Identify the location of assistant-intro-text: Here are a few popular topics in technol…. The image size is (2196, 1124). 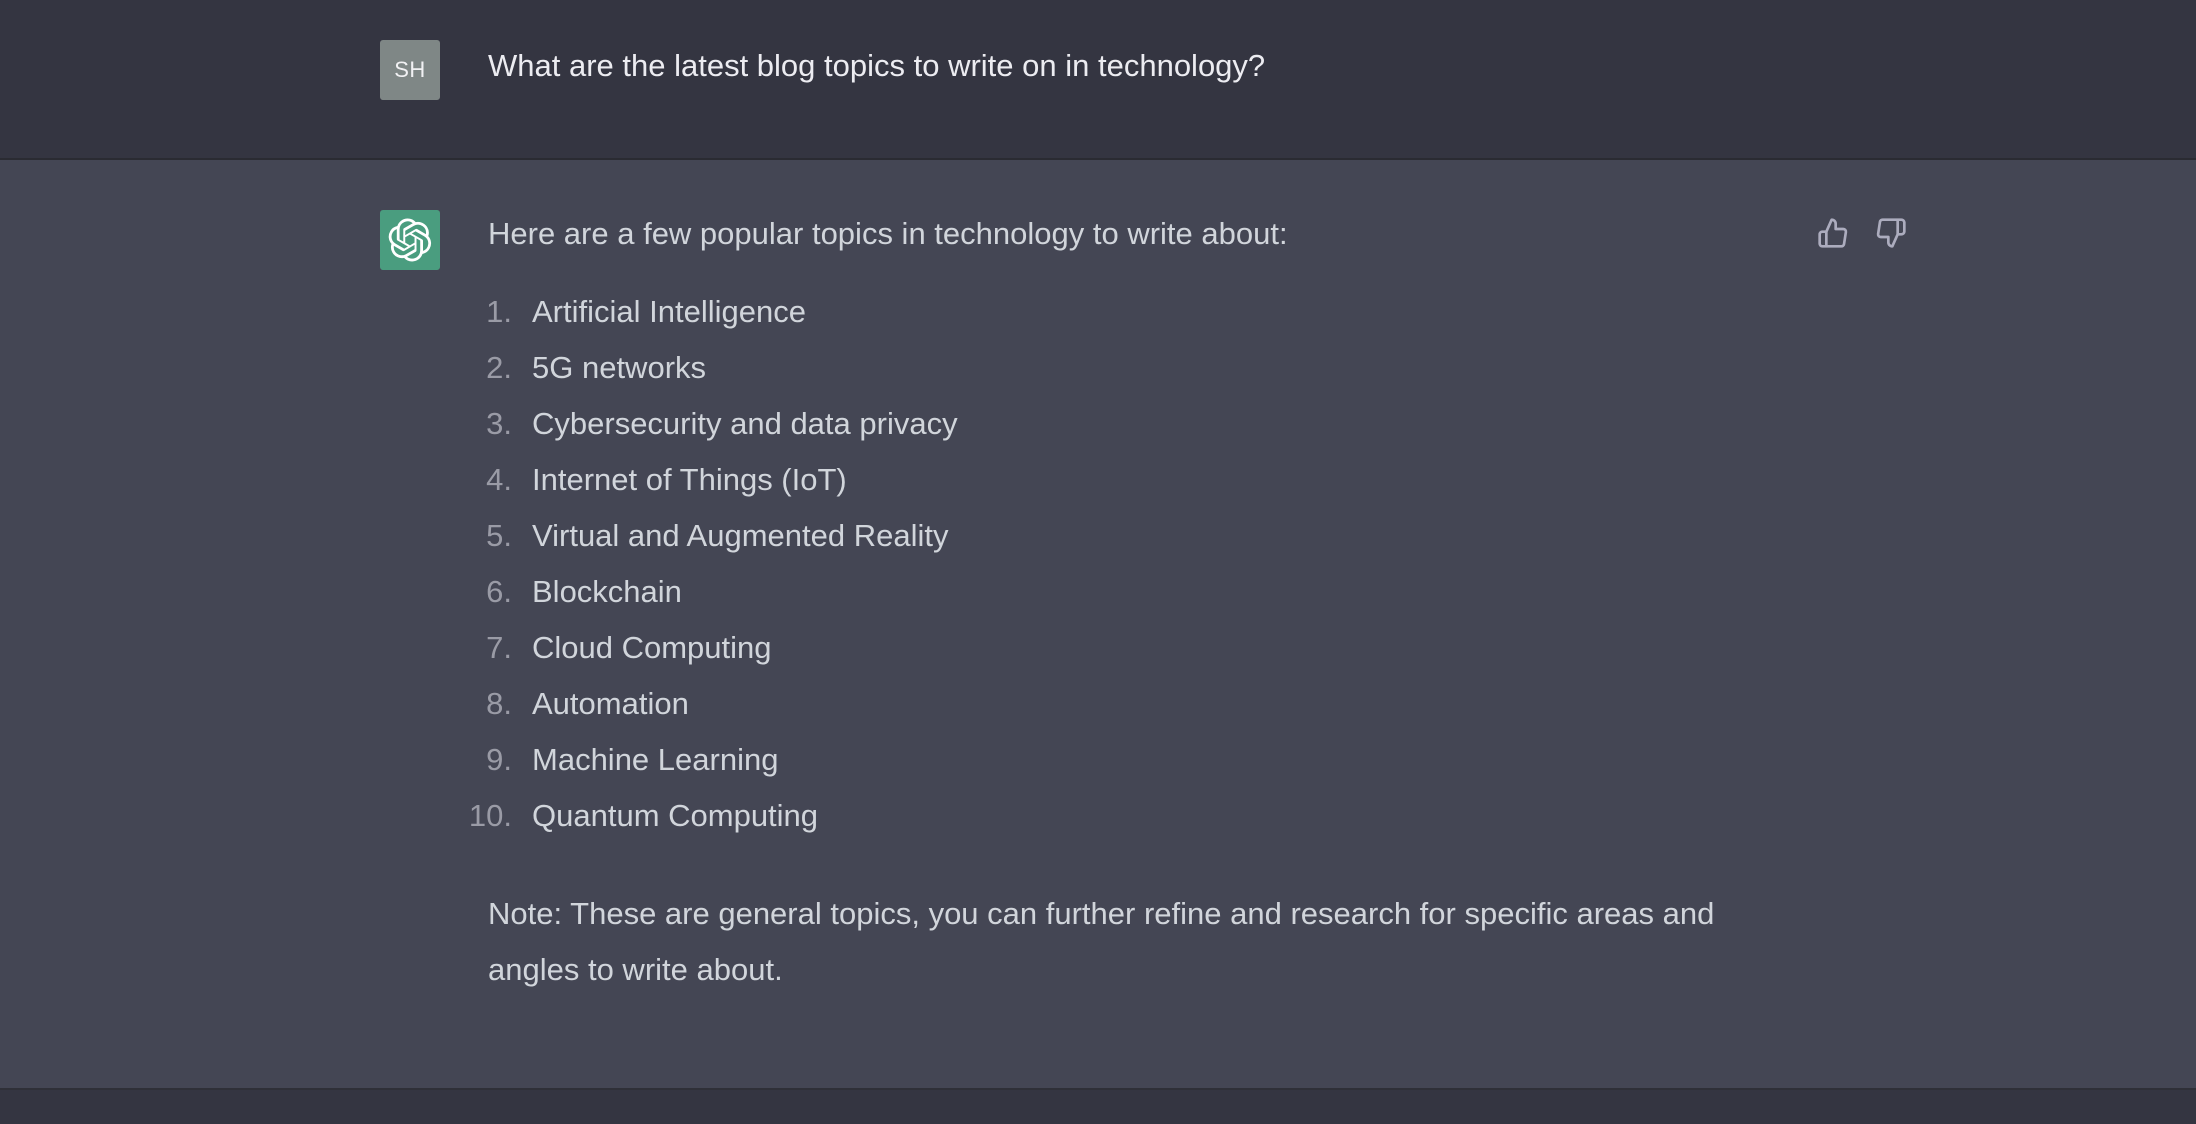
(888, 233).